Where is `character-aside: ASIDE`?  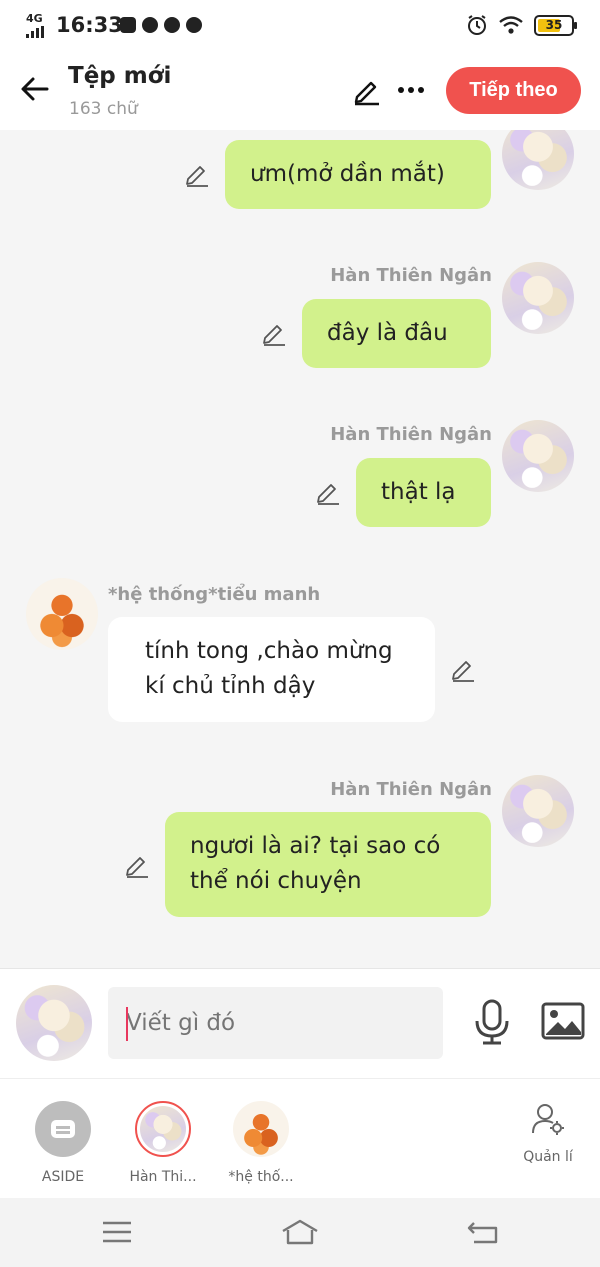
character-aside: ASIDE is located at coordinates (63, 1143).